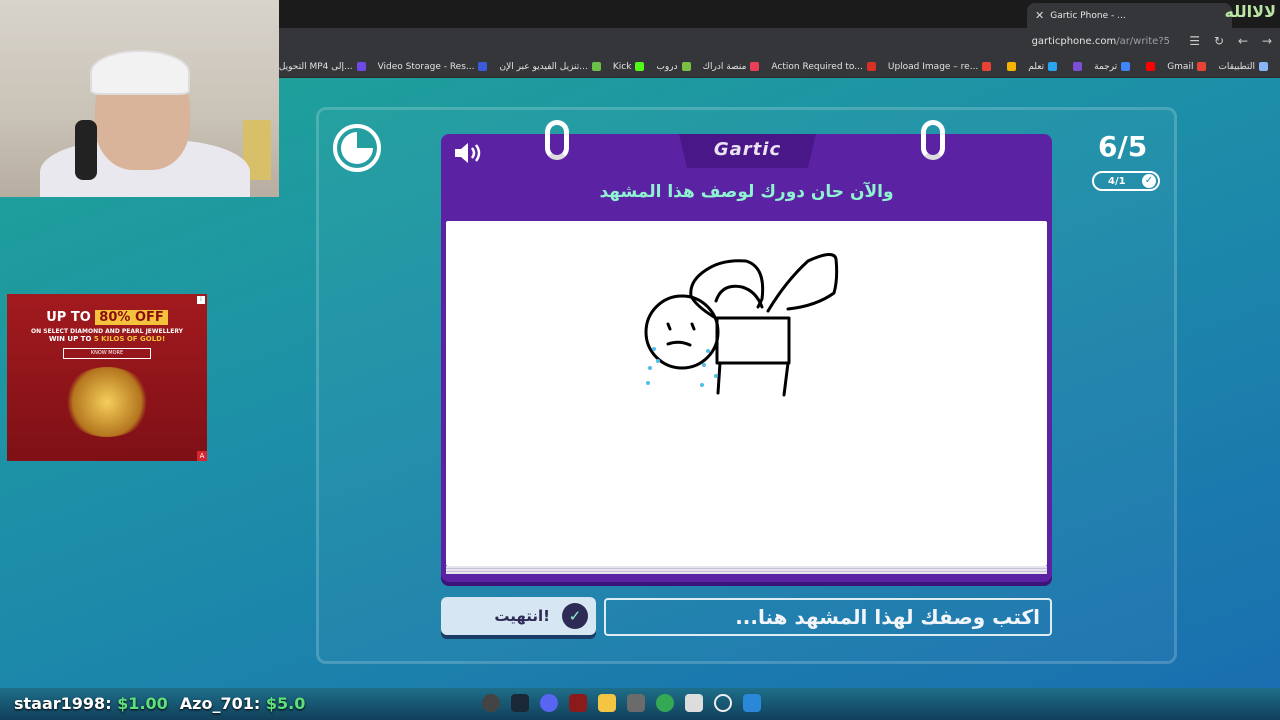 This screenshot has height=720, width=1280. Describe the element at coordinates (607, 703) in the screenshot. I see `file-explorer-icon` at that location.